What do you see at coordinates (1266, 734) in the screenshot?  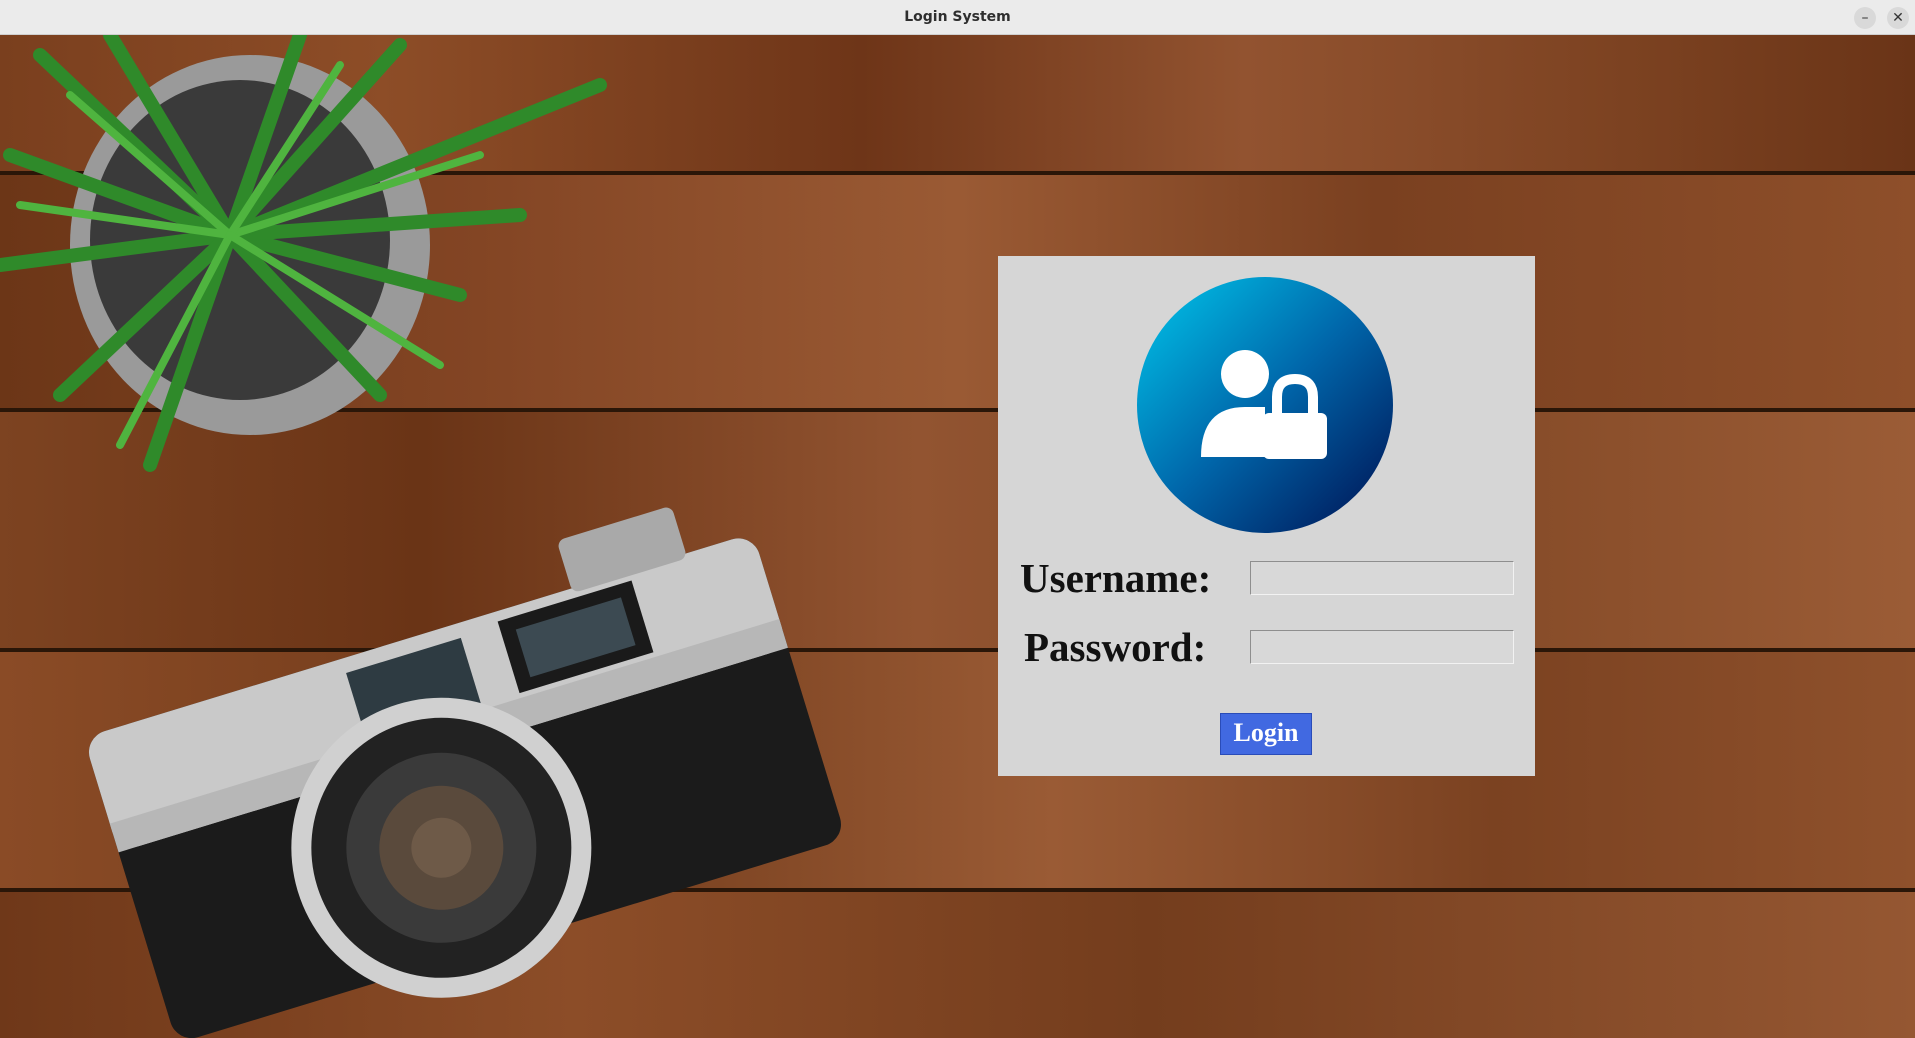 I see `login-button: Login` at bounding box center [1266, 734].